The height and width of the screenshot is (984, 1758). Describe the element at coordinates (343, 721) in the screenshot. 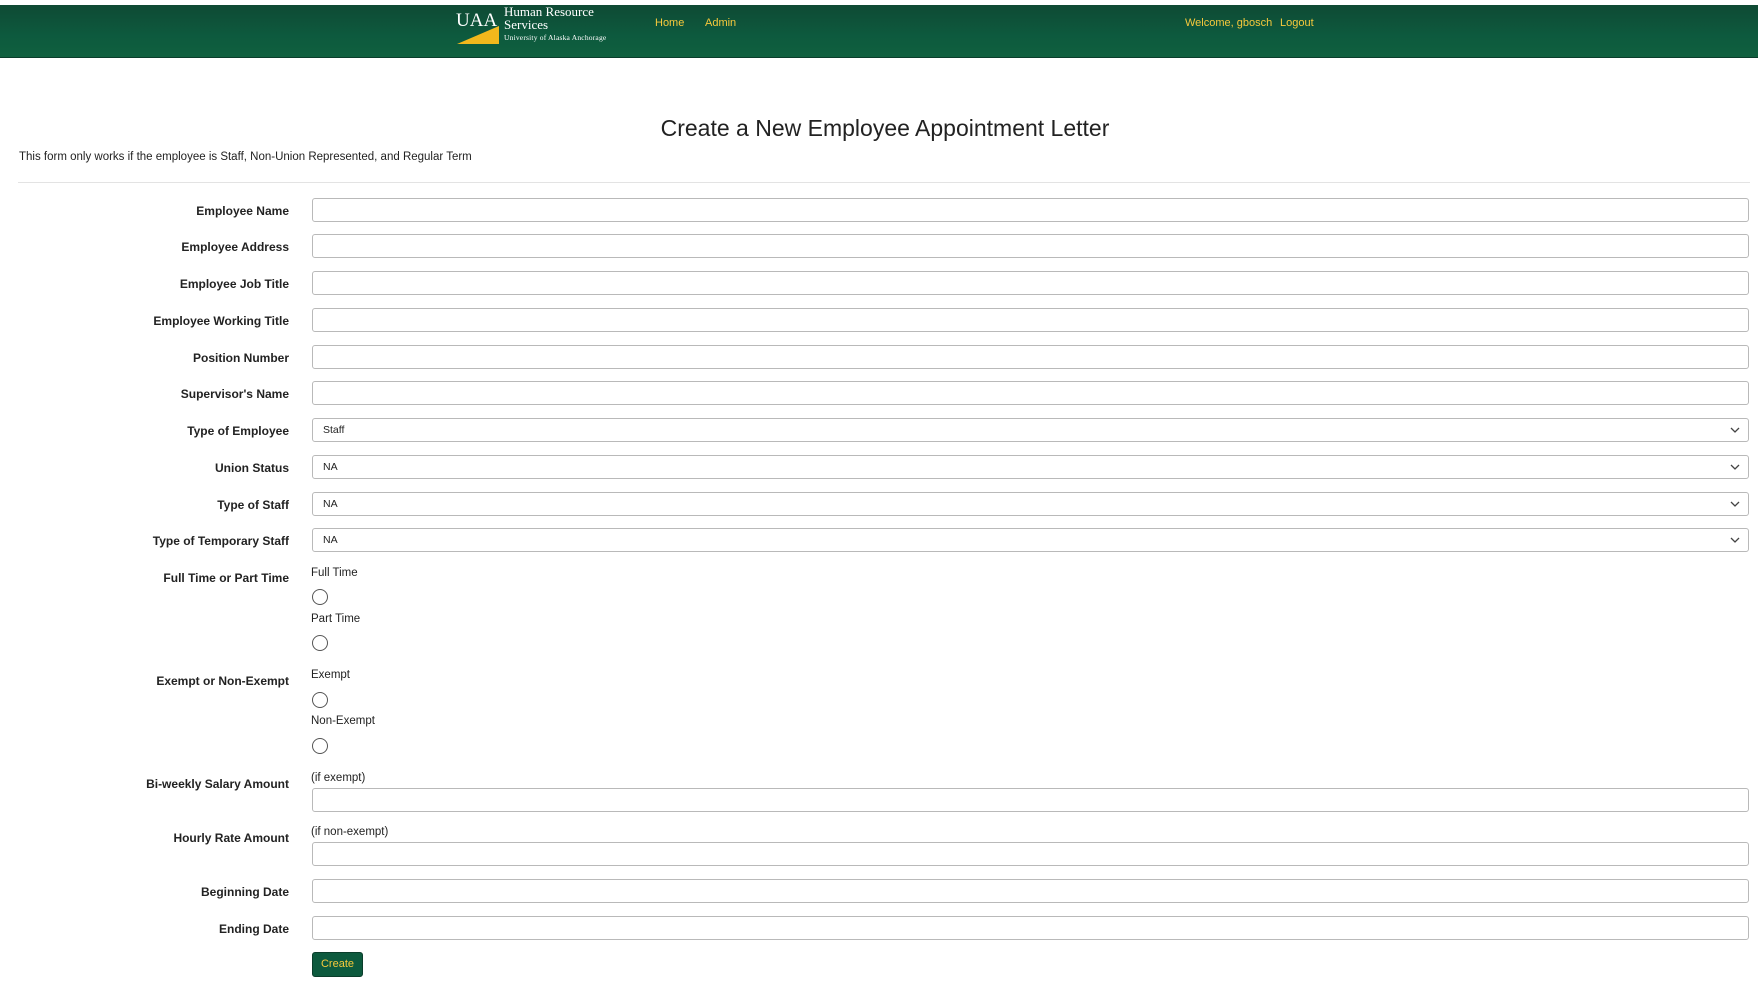

I see `non-exempt-option-label: Non-Exempt` at that location.